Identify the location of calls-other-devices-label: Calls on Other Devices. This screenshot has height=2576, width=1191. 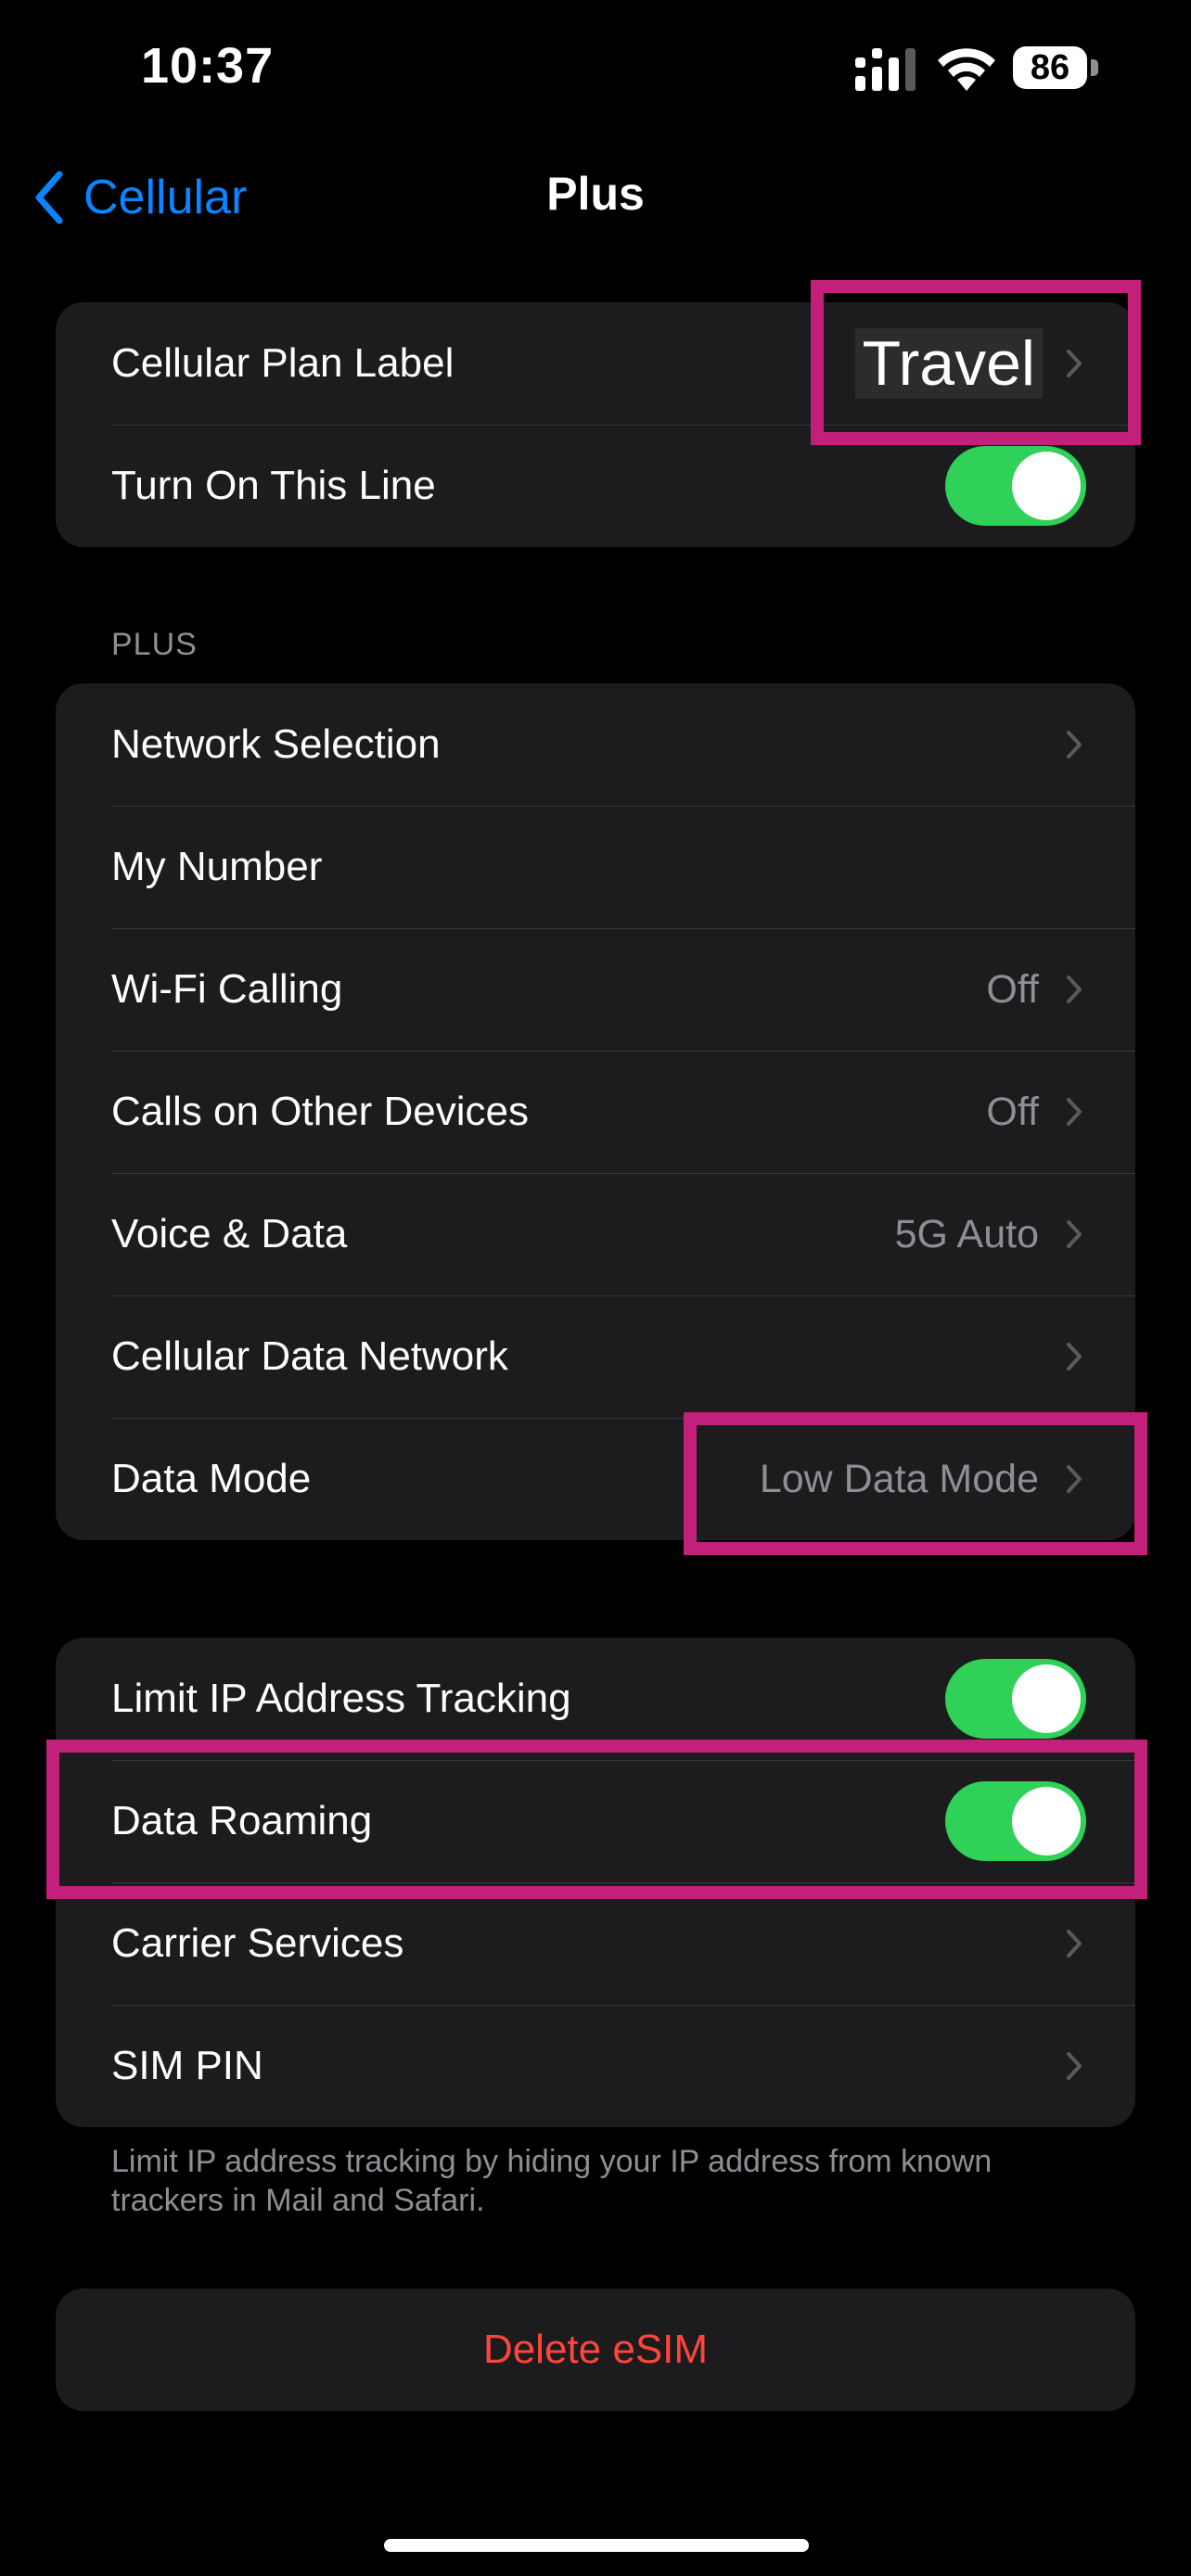
(320, 1111).